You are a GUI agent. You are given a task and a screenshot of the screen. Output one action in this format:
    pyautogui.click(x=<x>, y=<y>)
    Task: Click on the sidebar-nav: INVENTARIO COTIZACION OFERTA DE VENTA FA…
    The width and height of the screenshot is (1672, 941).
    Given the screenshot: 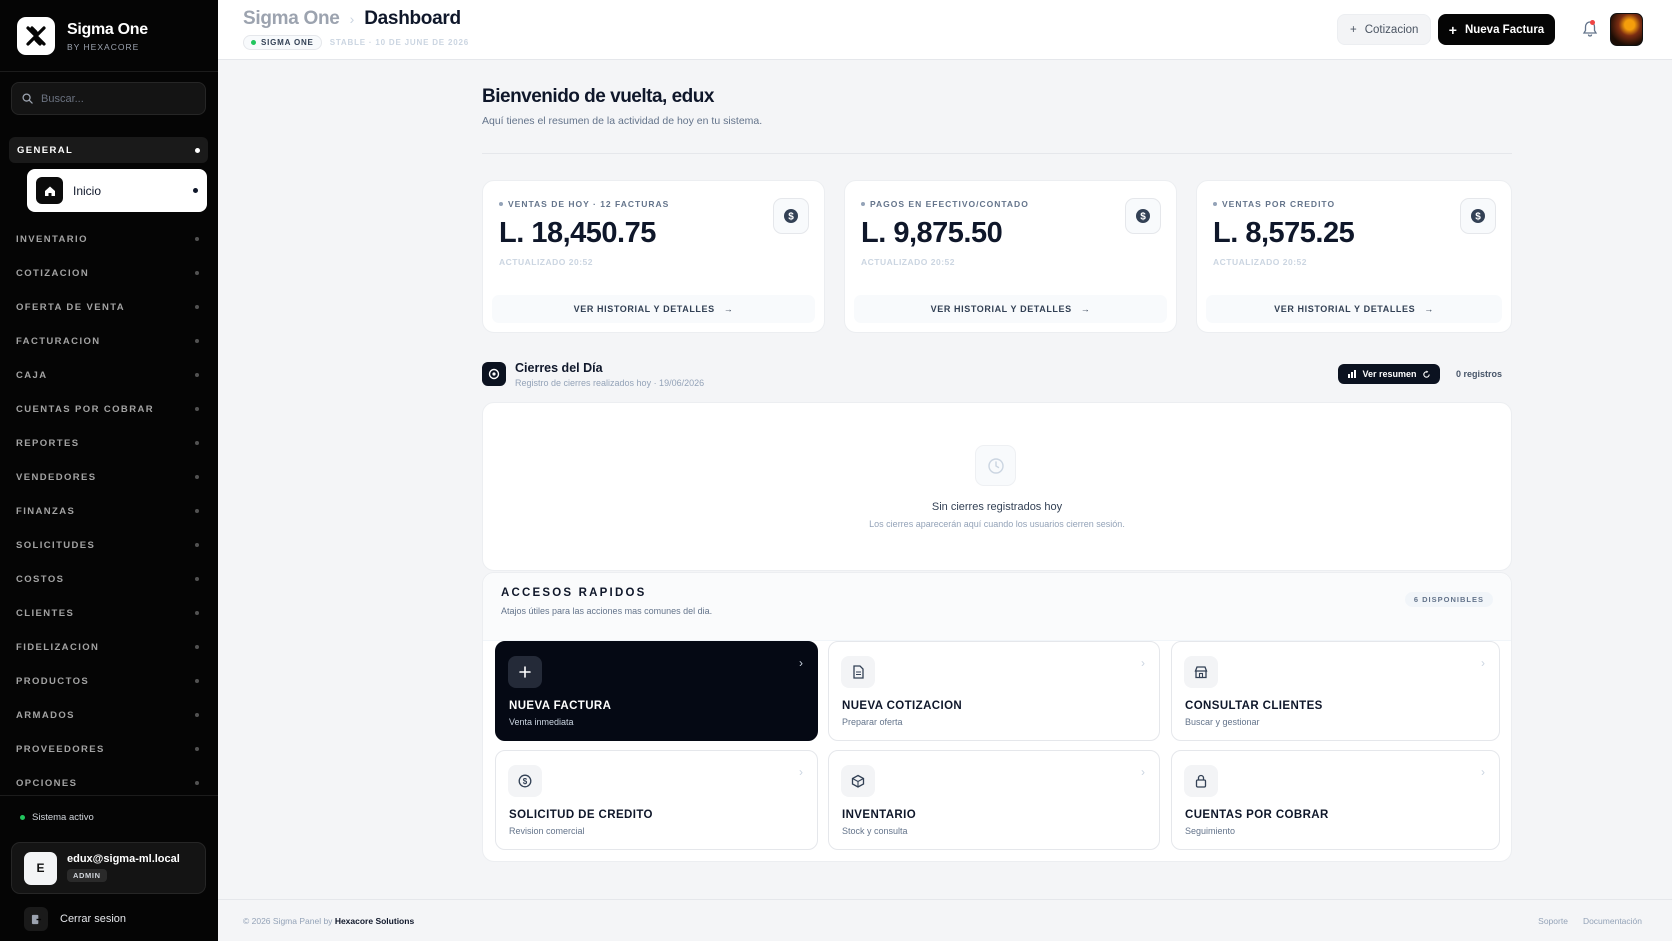 What is the action you would take?
    pyautogui.click(x=109, y=511)
    